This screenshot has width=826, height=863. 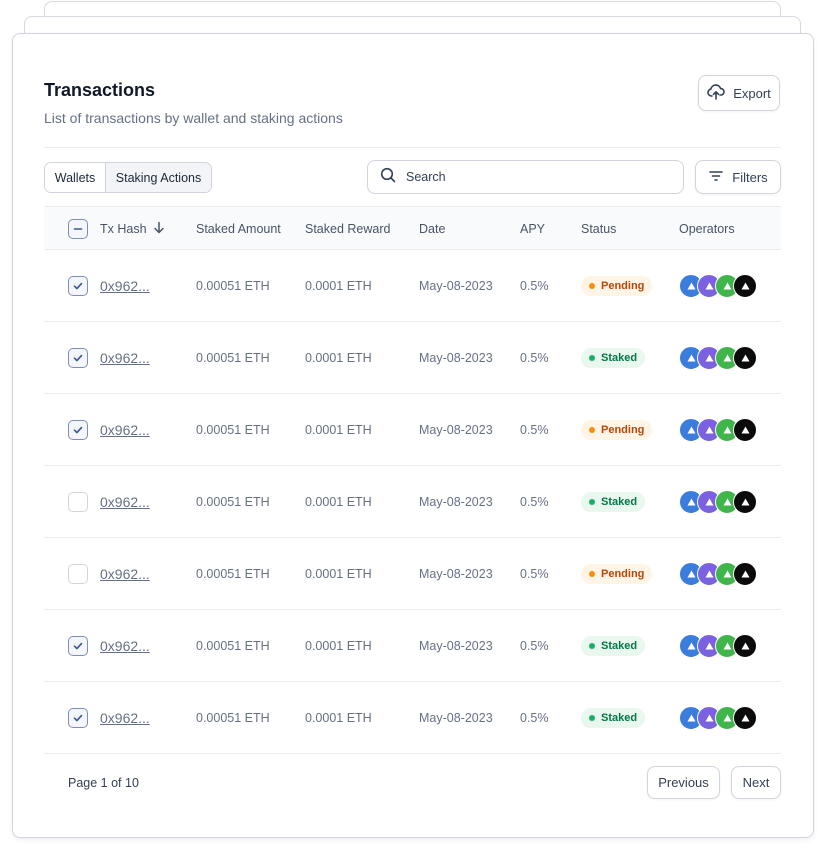 I want to click on export-label: Export, so click(x=752, y=93).